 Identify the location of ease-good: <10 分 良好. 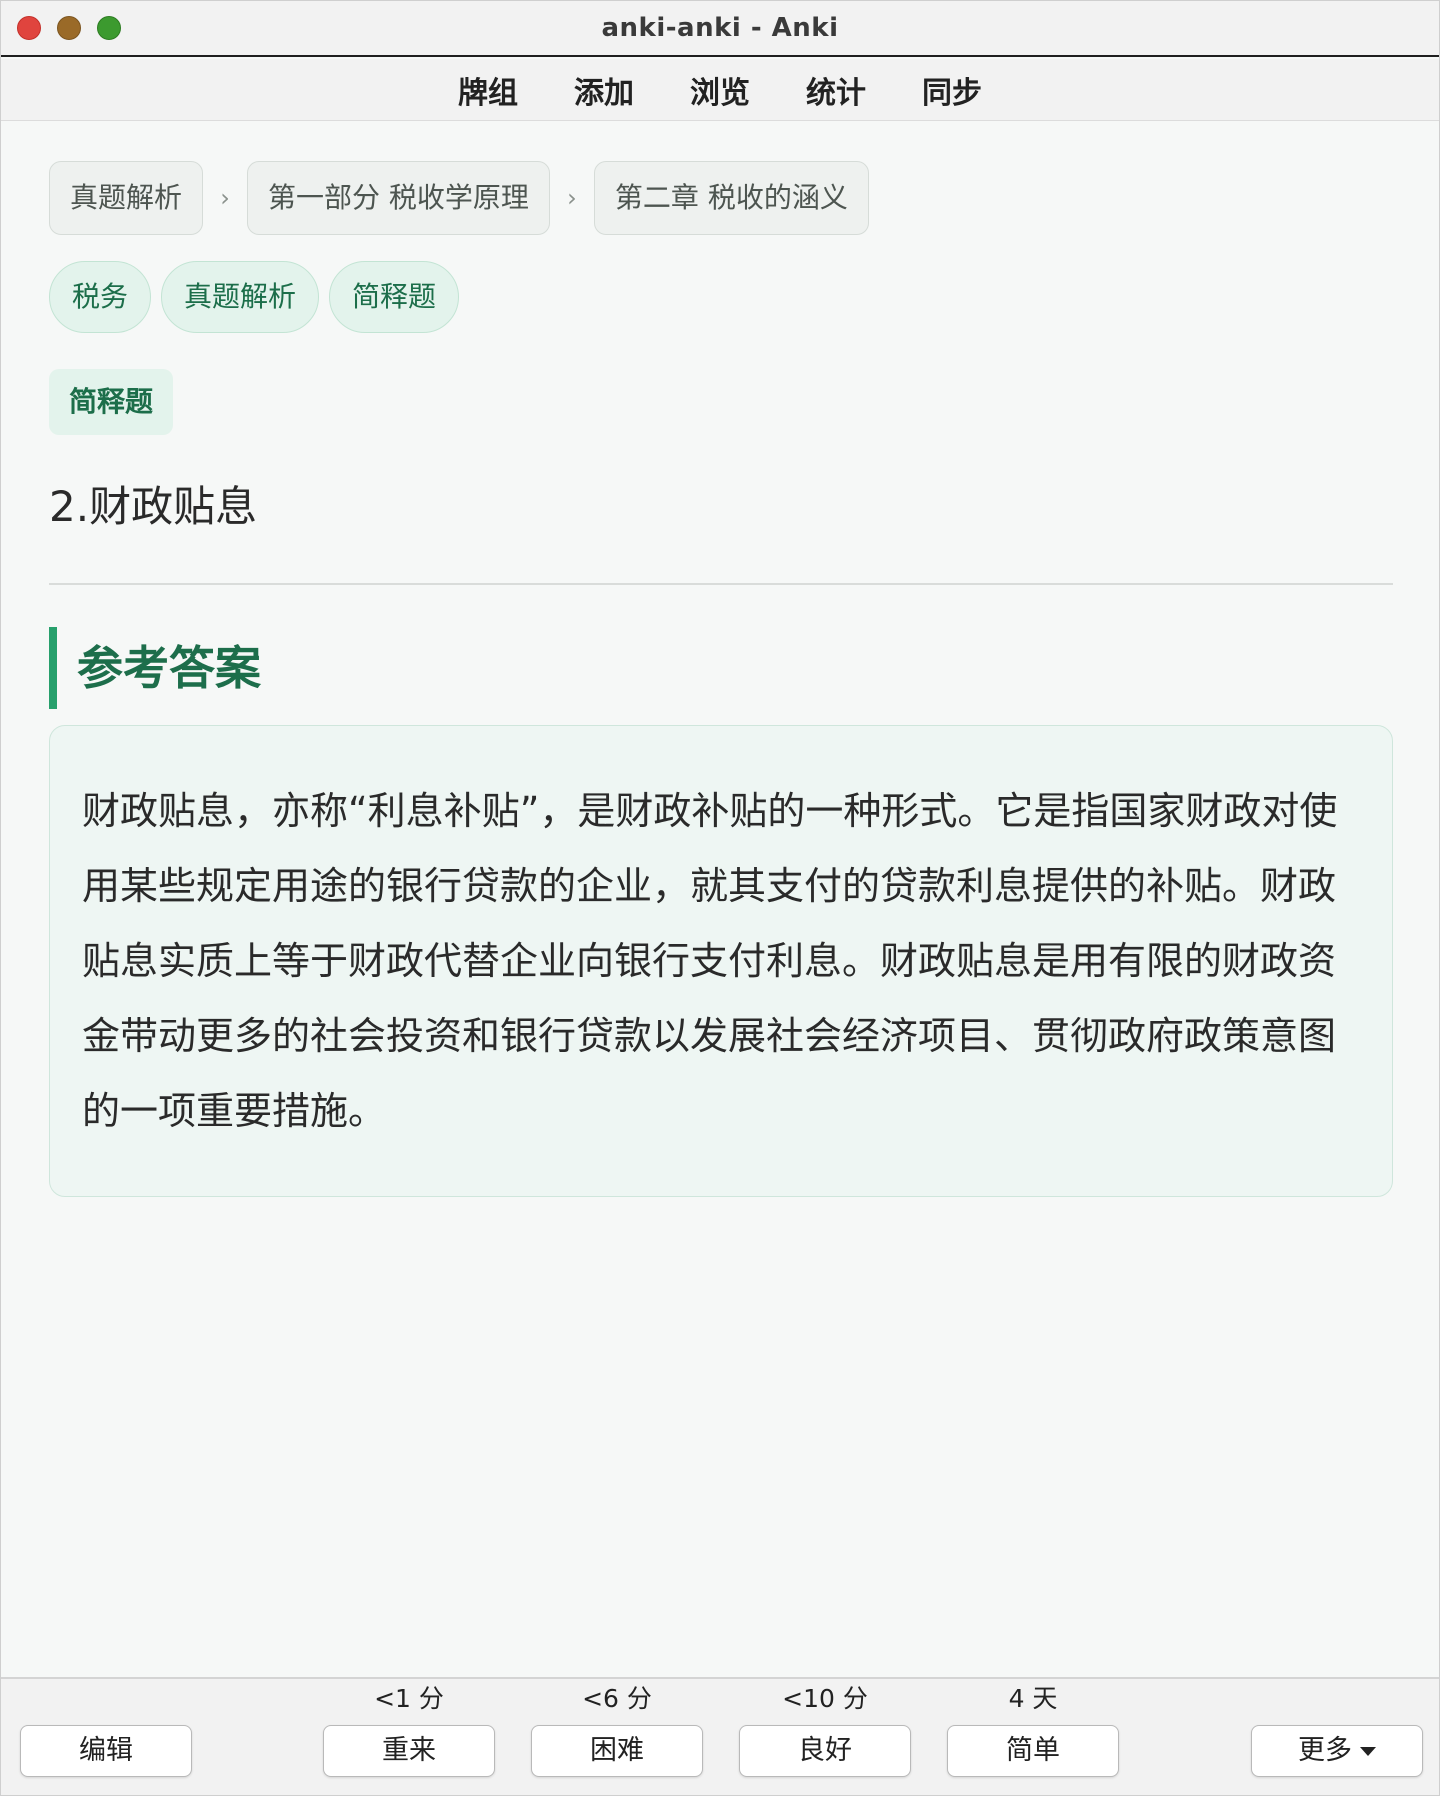
(825, 1728).